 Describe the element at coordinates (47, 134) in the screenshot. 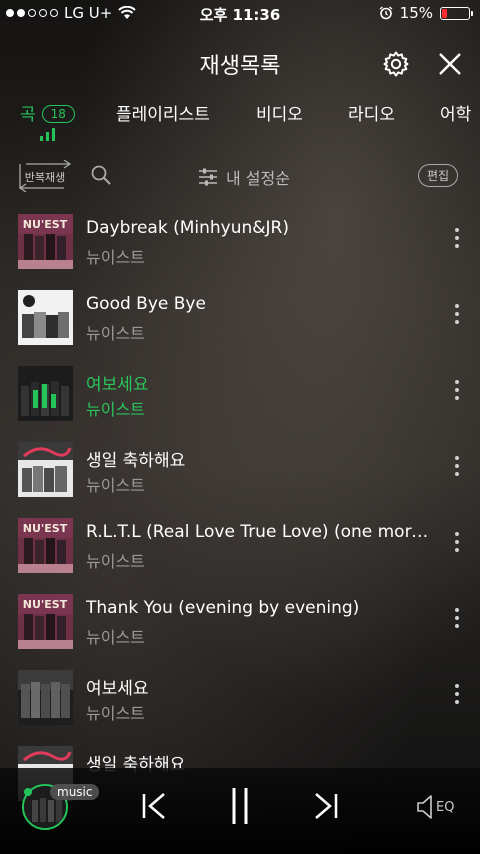

I see `now-playing-indicator-icon` at that location.